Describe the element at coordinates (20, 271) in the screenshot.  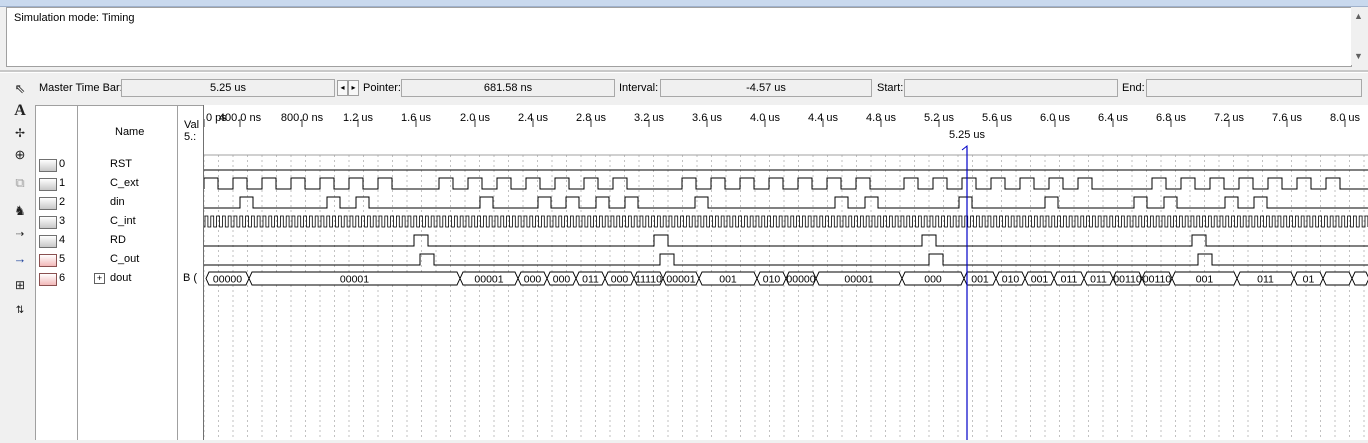
I see `waveform-tools: A ✢ ⊕ ⧉ ♞ ⇢ → ⊞ ⇅` at that location.